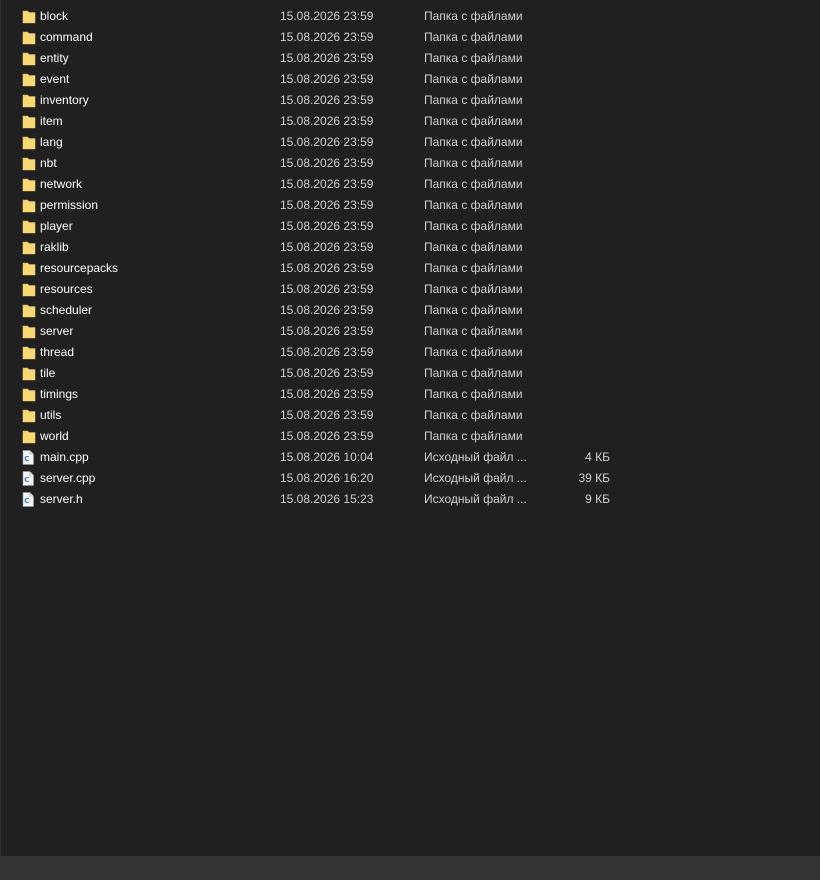 Image resolution: width=820 pixels, height=880 pixels. What do you see at coordinates (327, 499) in the screenshot?
I see `file-date-modified: 15.08.2026 15:23` at bounding box center [327, 499].